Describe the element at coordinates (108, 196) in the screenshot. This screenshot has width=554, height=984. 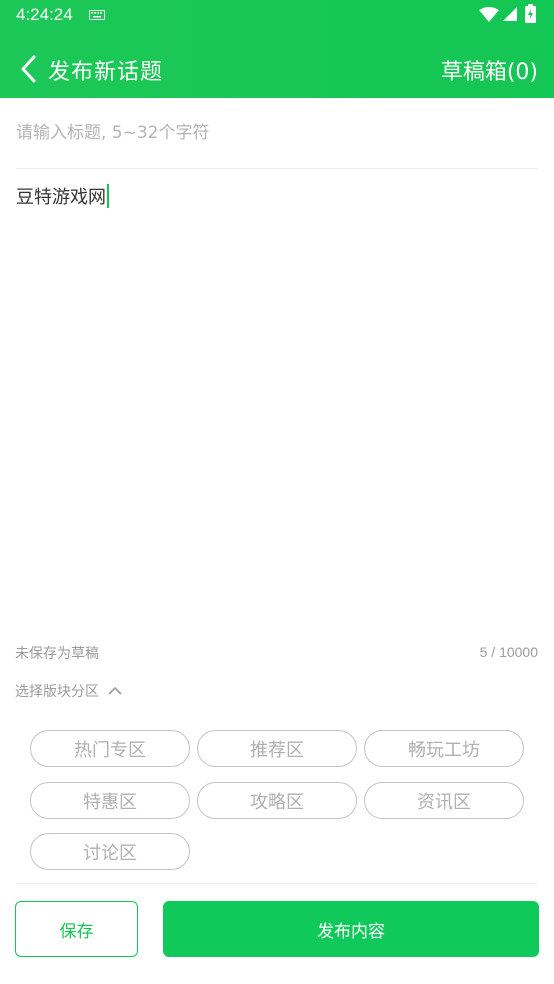
I see `text-cursor` at that location.